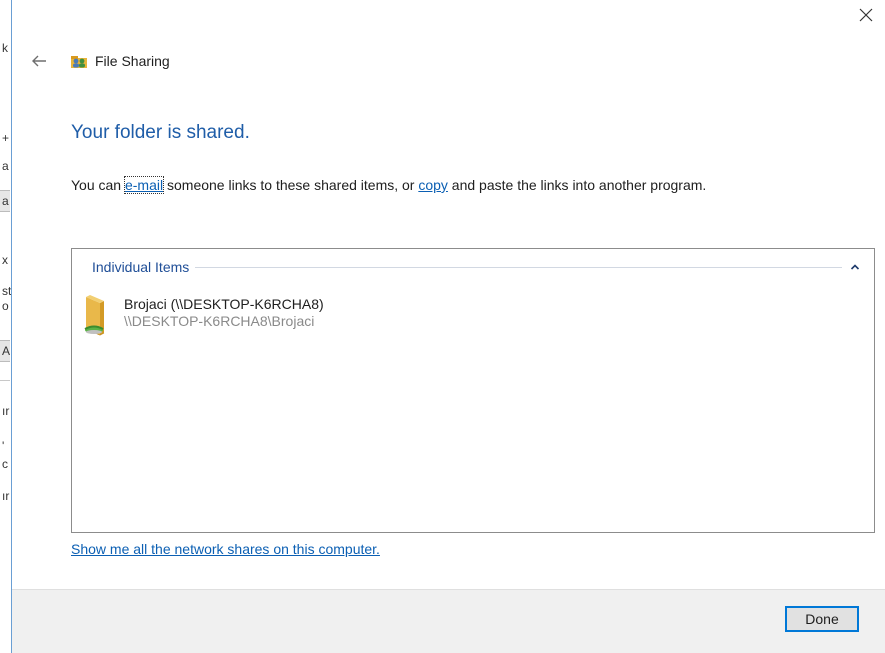 The width and height of the screenshot is (885, 653). Describe the element at coordinates (5, 464) in the screenshot. I see `background-text: c` at that location.